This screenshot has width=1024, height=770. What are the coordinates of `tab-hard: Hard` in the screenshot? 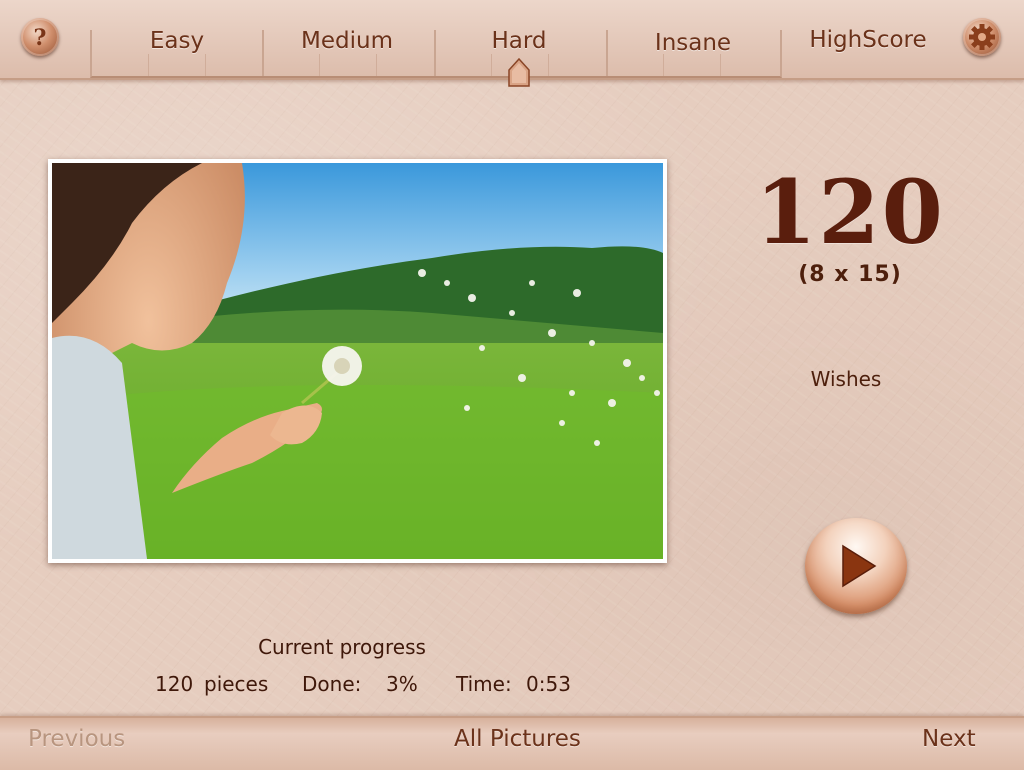 It's located at (519, 41).